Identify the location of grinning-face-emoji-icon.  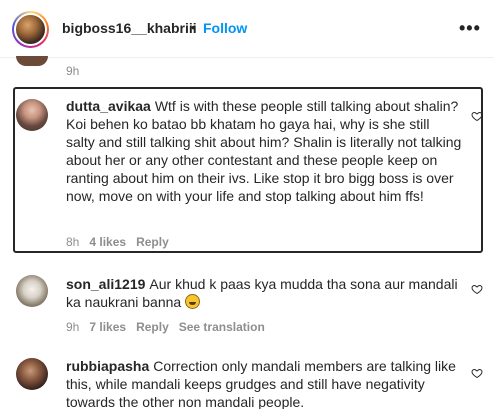
(193, 301).